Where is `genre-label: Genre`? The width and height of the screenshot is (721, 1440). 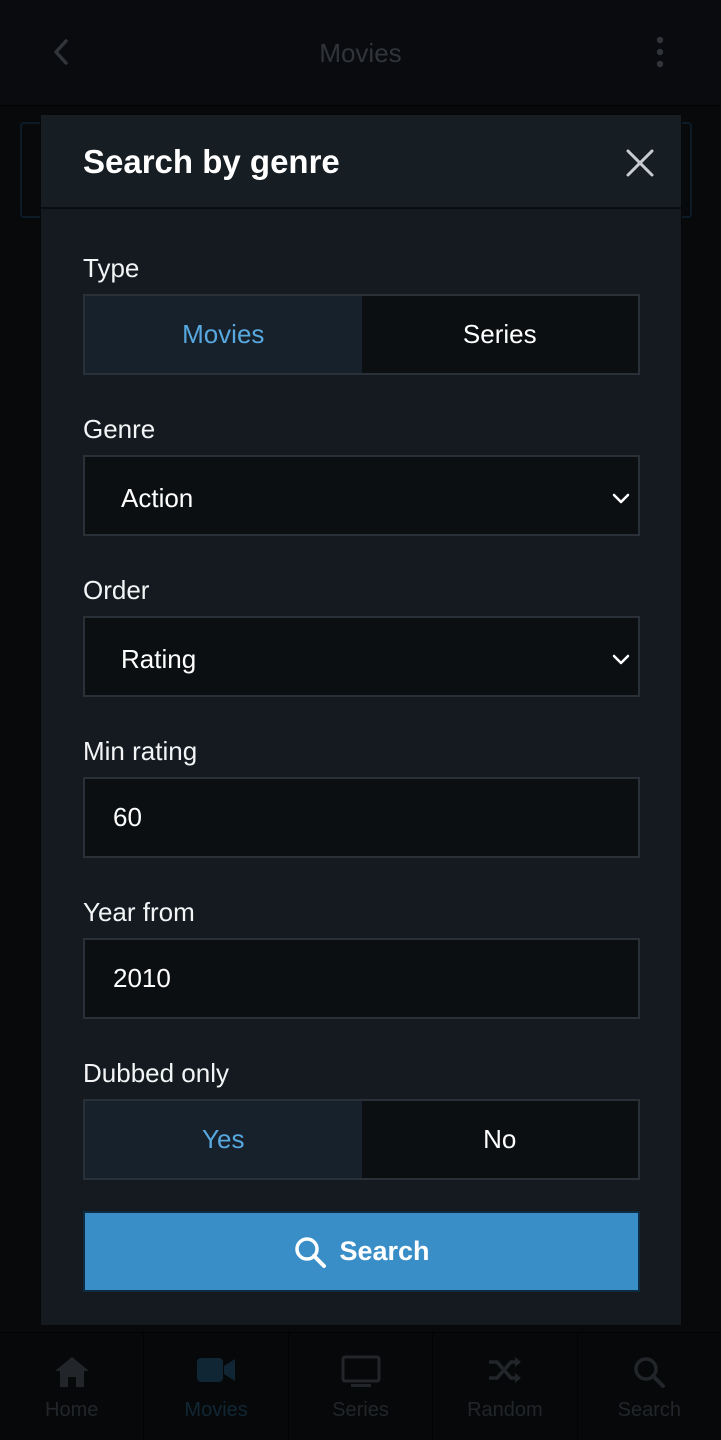 genre-label: Genre is located at coordinates (119, 429).